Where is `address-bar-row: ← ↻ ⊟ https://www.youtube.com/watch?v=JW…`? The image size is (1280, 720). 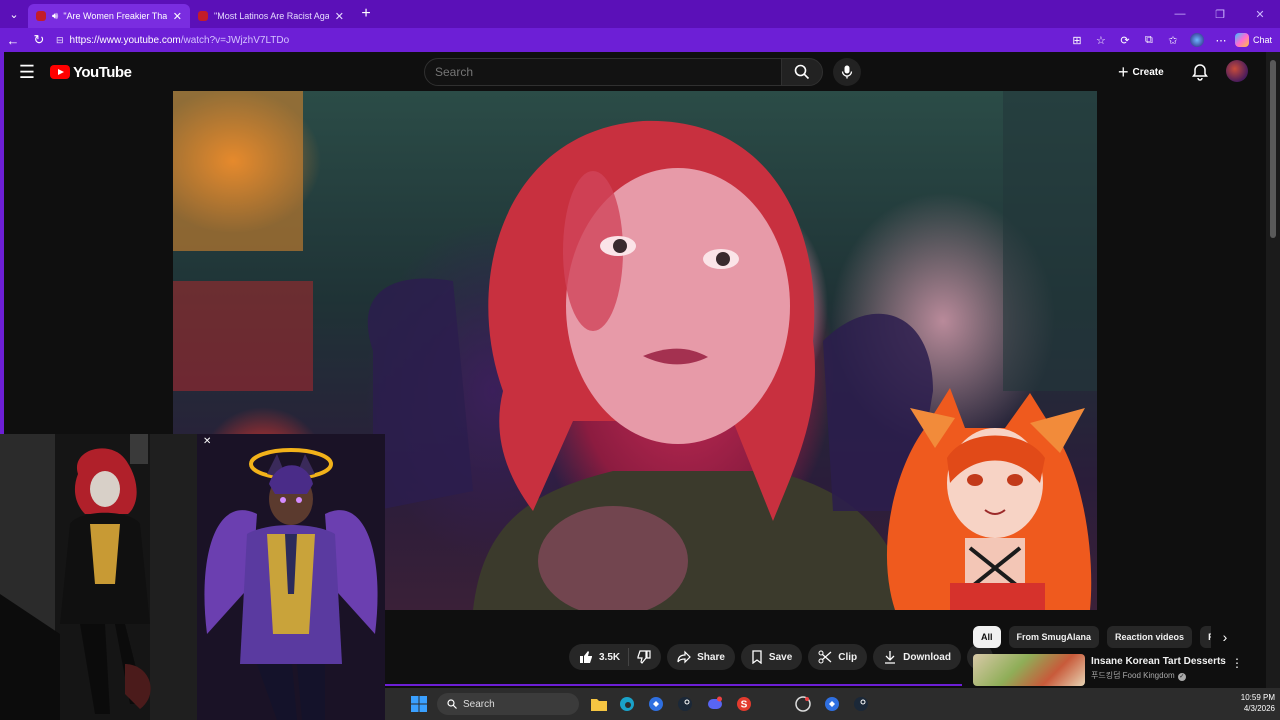
address-bar-row: ← ↻ ⊟ https://www.youtube.com/watch?v=JW… is located at coordinates (640, 40).